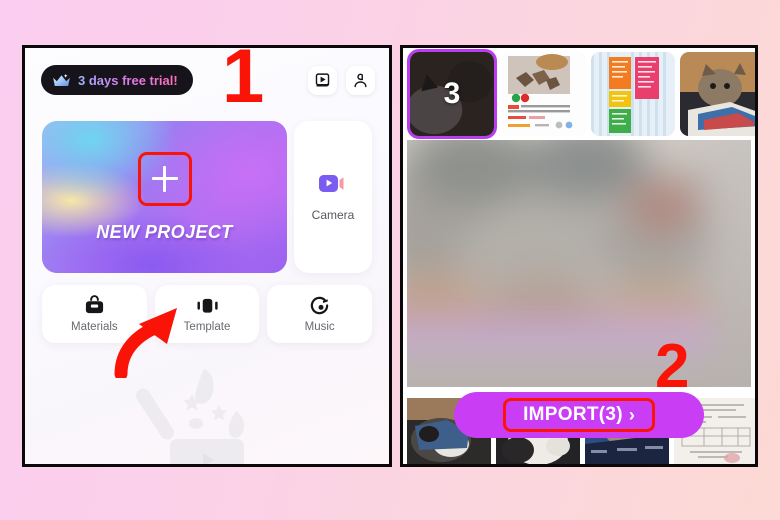 This screenshot has width=780, height=520. Describe the element at coordinates (243, 76) in the screenshot. I see `step-1-number: 1` at that location.